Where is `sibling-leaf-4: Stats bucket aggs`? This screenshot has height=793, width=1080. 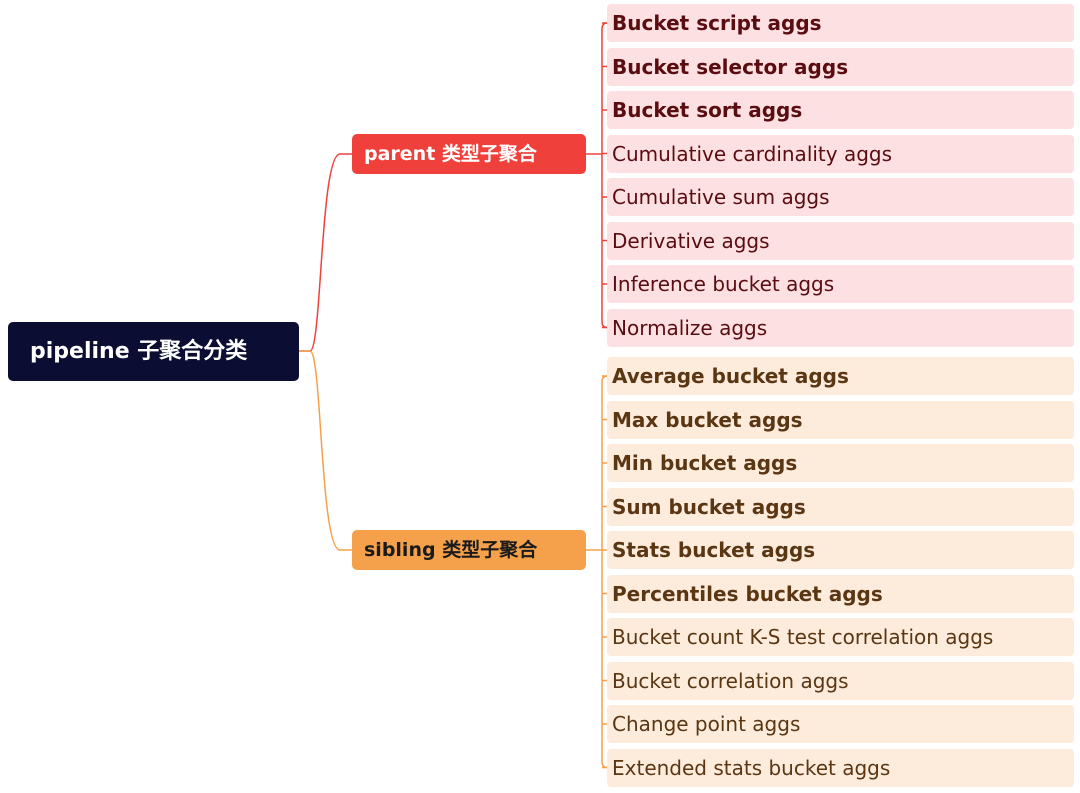
sibling-leaf-4: Stats bucket aggs is located at coordinates (840, 550).